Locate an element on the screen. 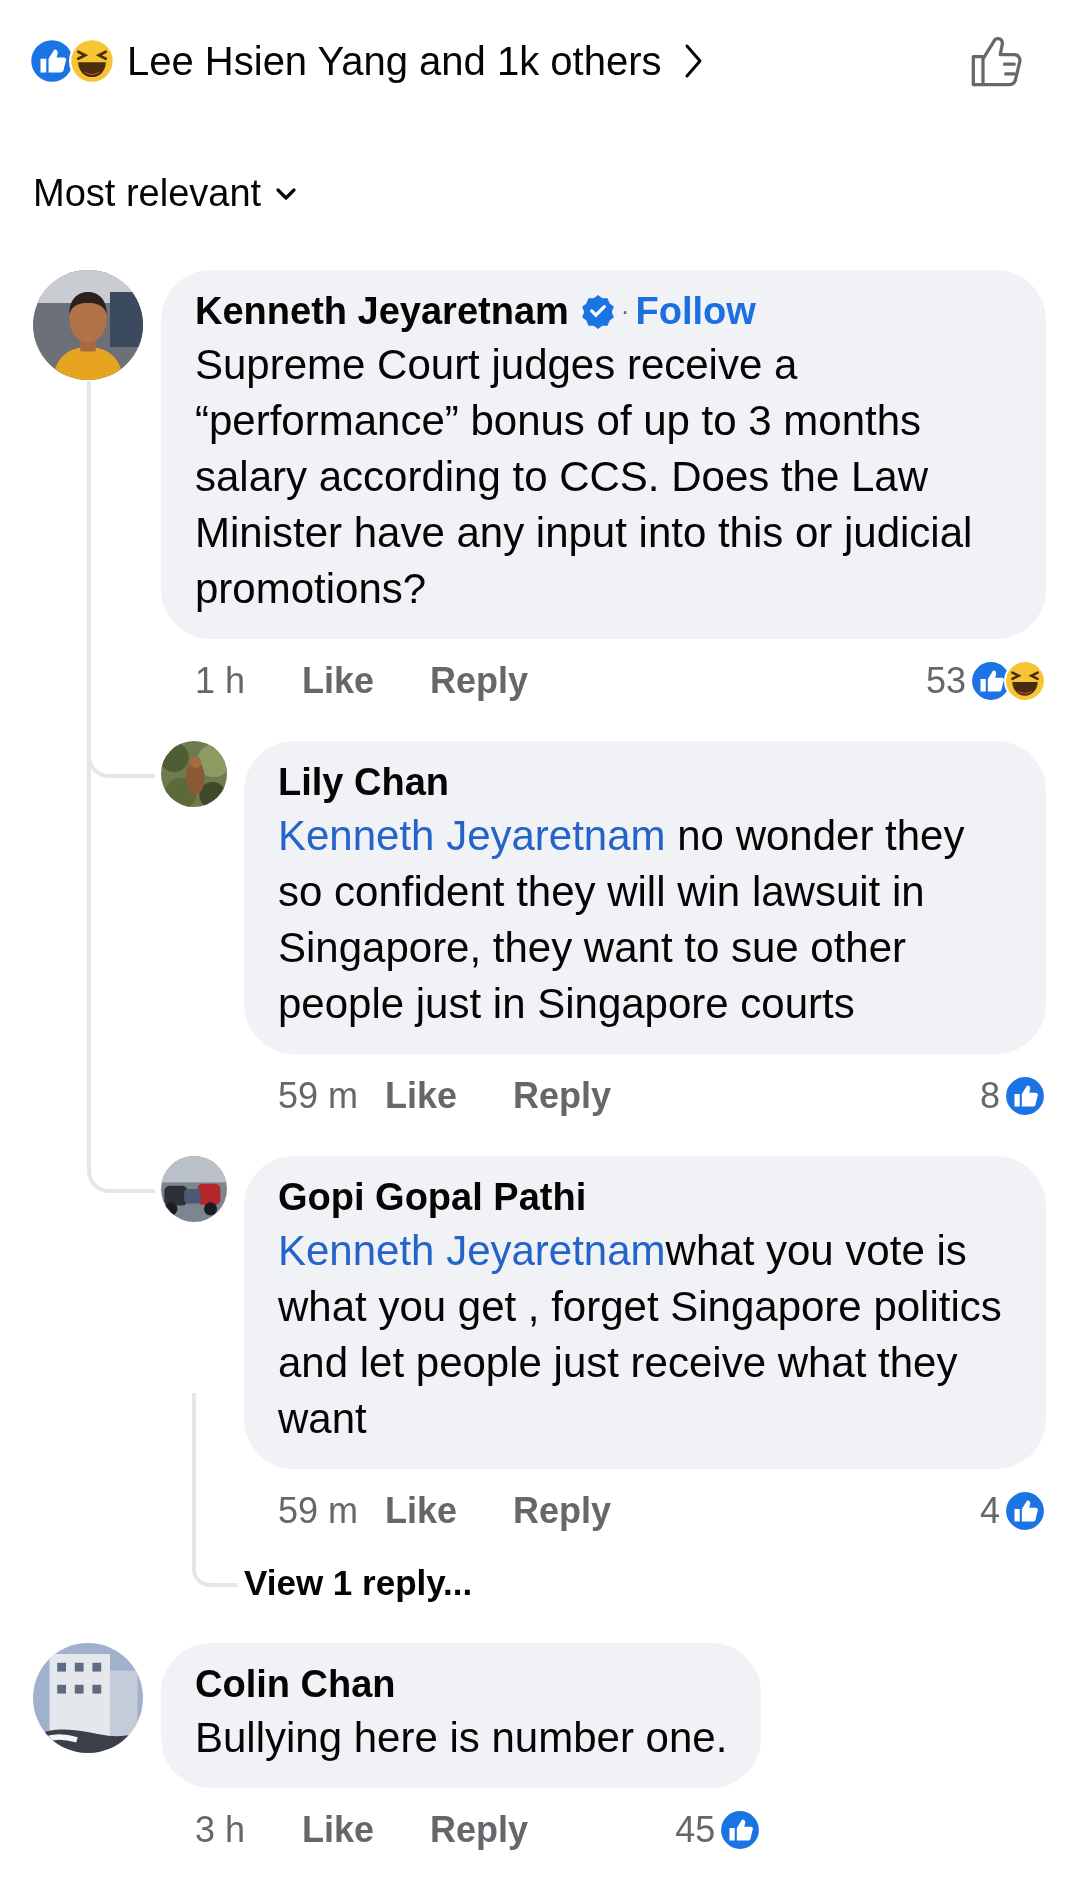 This screenshot has height=1889, width=1080. follow-link: Follow is located at coordinates (695, 311).